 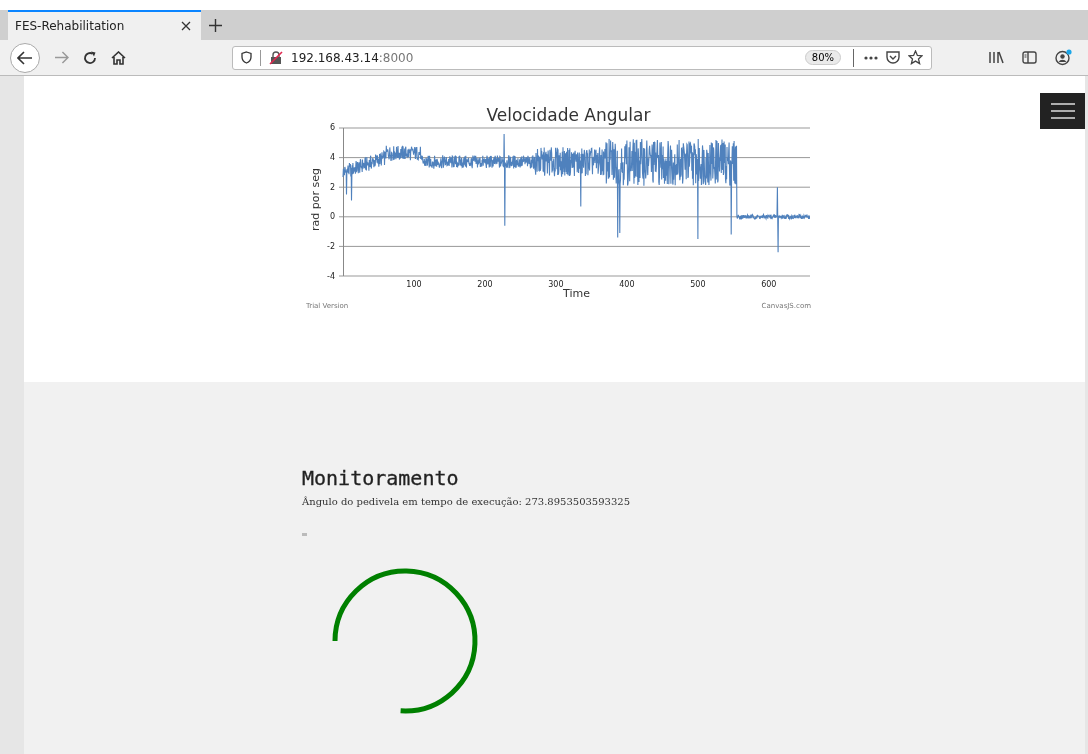 What do you see at coordinates (576, 294) in the screenshot?
I see `x-axis-label: Time` at bounding box center [576, 294].